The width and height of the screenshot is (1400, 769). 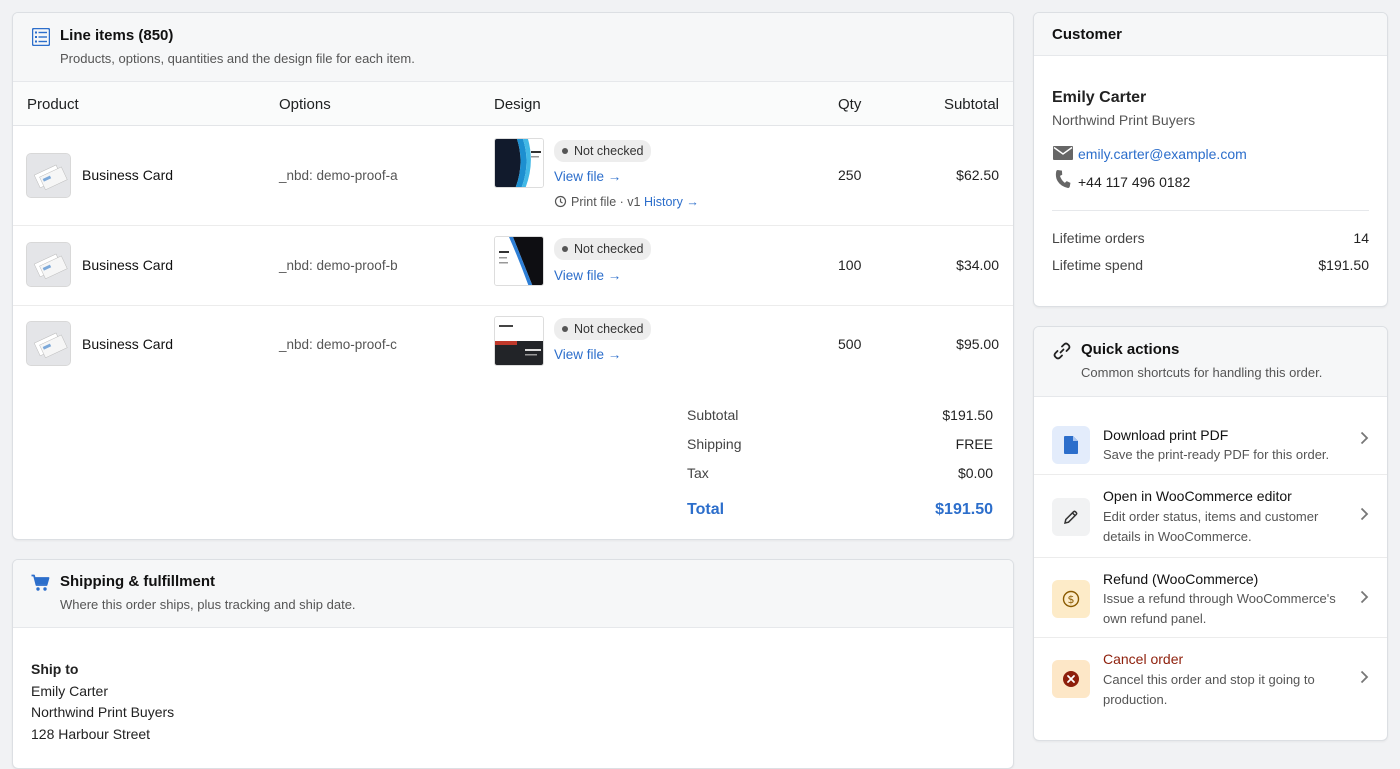 I want to click on dollar-icon: $, so click(x=1071, y=599).